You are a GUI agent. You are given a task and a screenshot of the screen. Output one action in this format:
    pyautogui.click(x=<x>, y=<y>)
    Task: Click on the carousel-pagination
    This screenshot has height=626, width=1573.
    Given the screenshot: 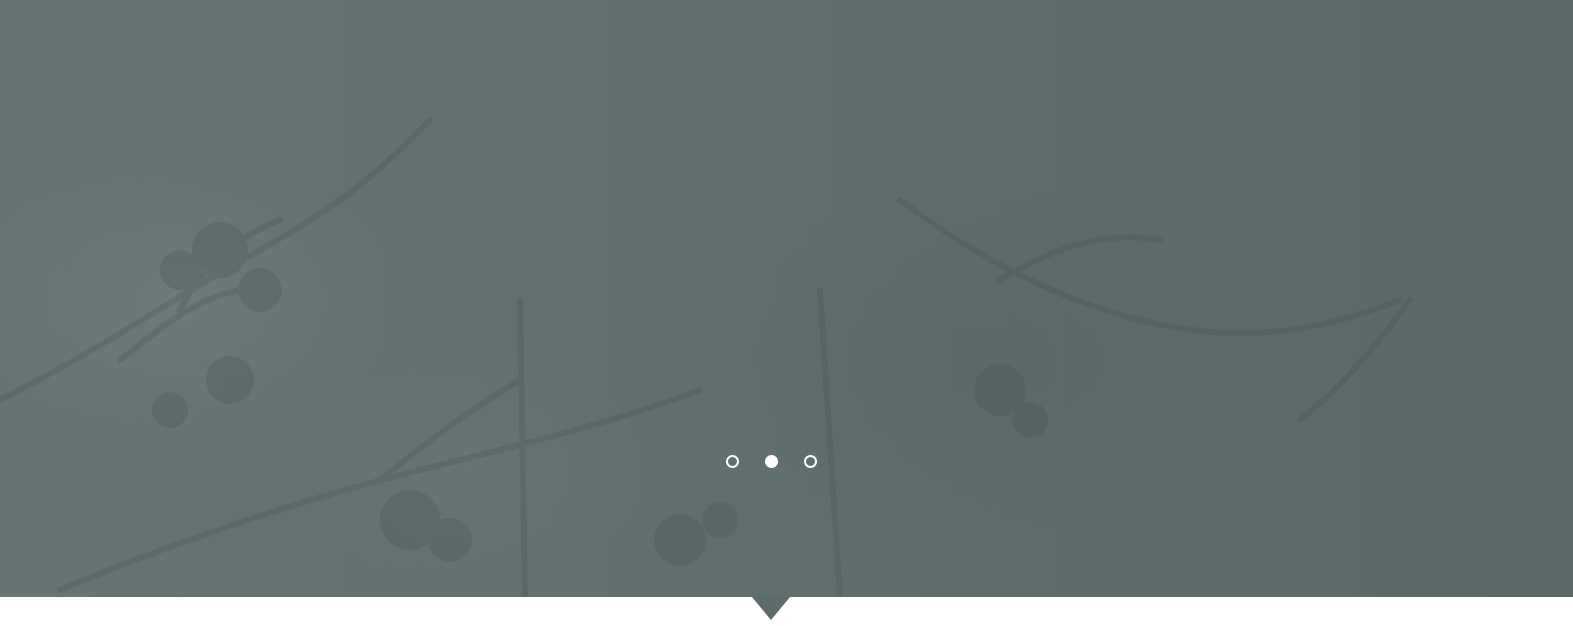 What is the action you would take?
    pyautogui.click(x=771, y=461)
    